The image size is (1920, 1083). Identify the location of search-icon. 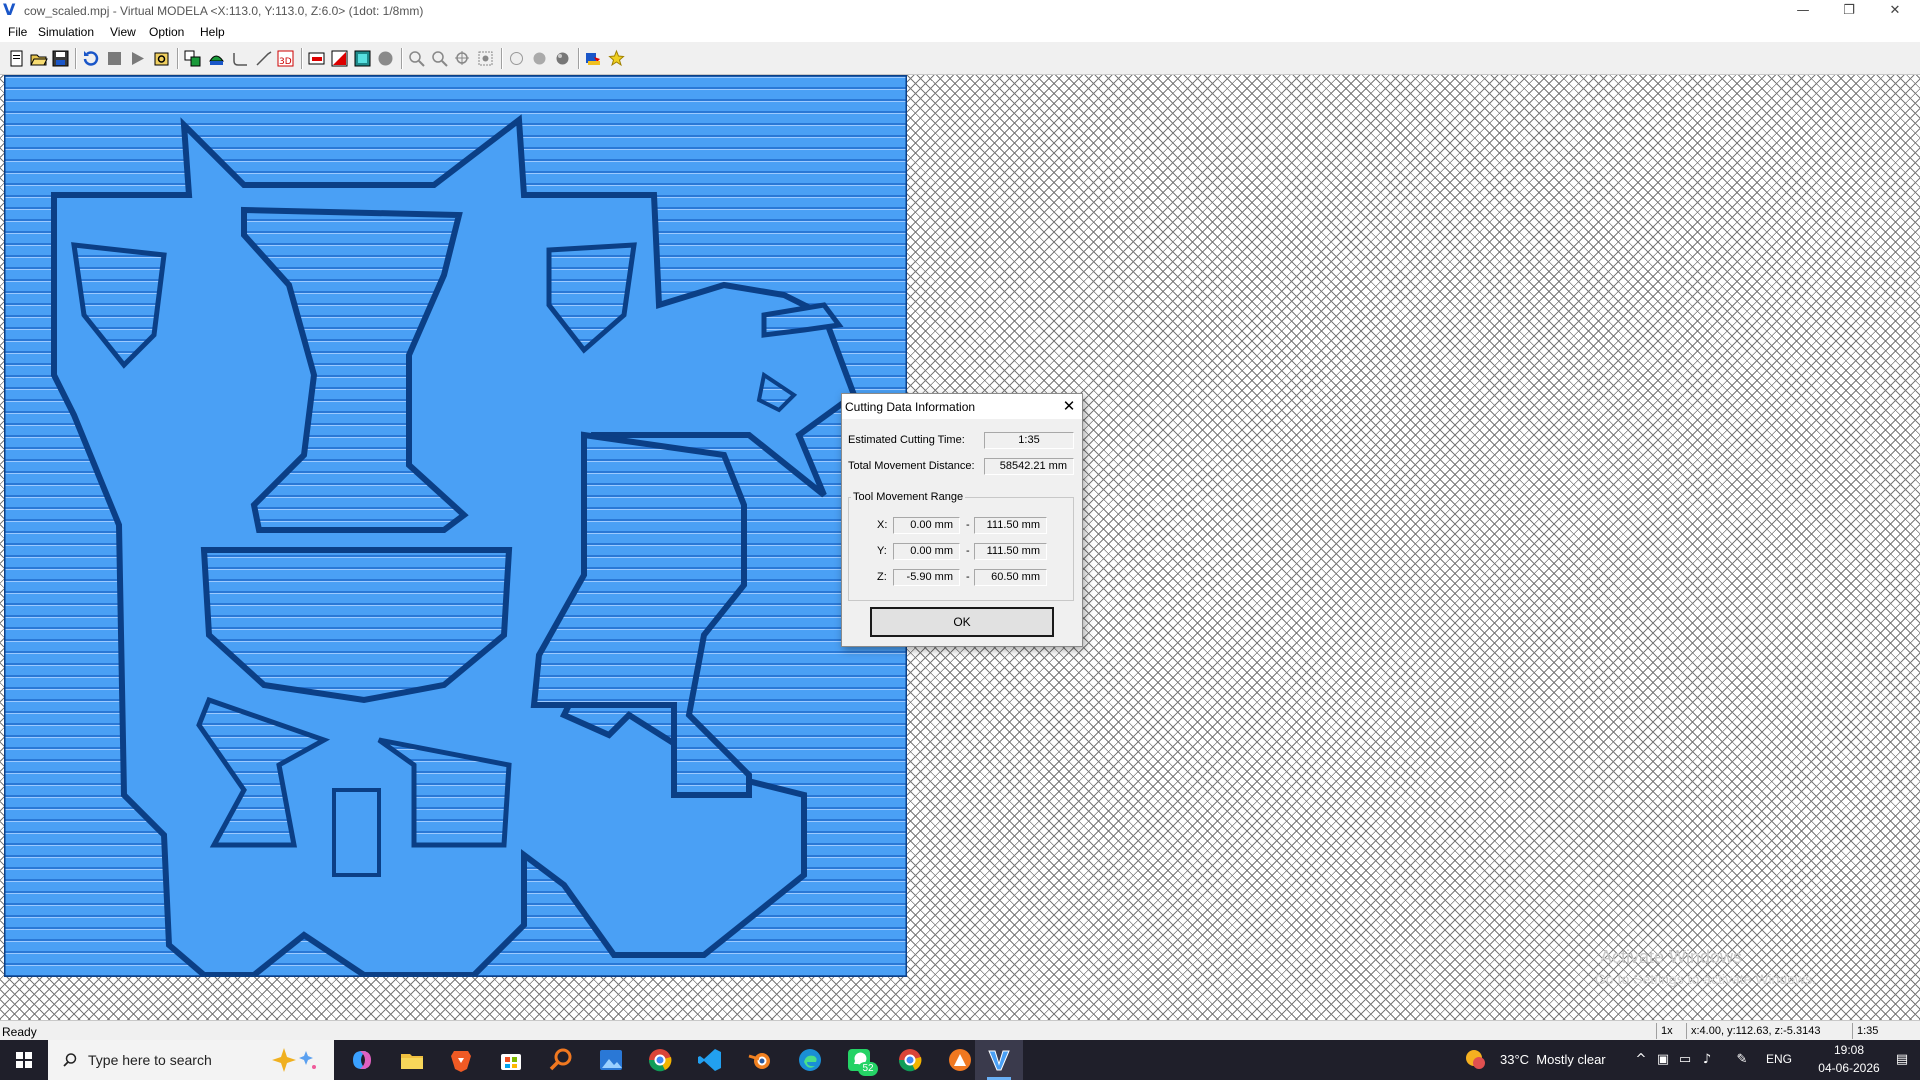
(70, 1060).